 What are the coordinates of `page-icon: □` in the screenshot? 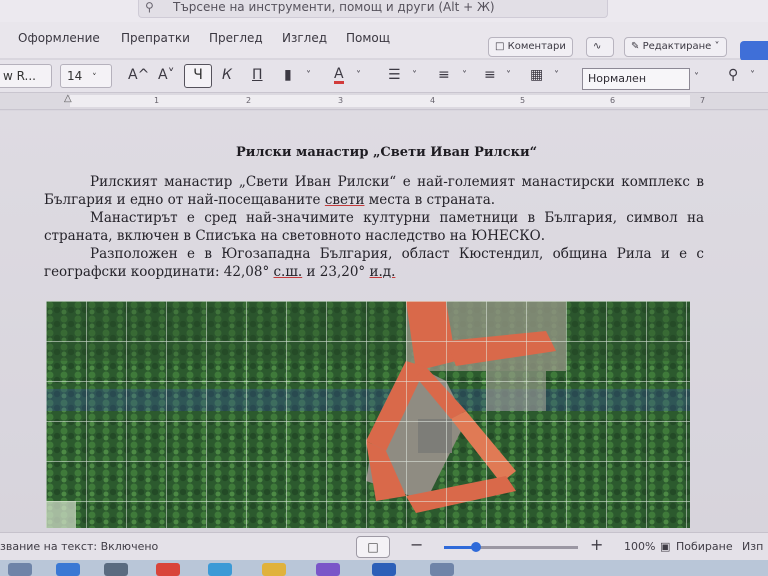 It's located at (373, 547).